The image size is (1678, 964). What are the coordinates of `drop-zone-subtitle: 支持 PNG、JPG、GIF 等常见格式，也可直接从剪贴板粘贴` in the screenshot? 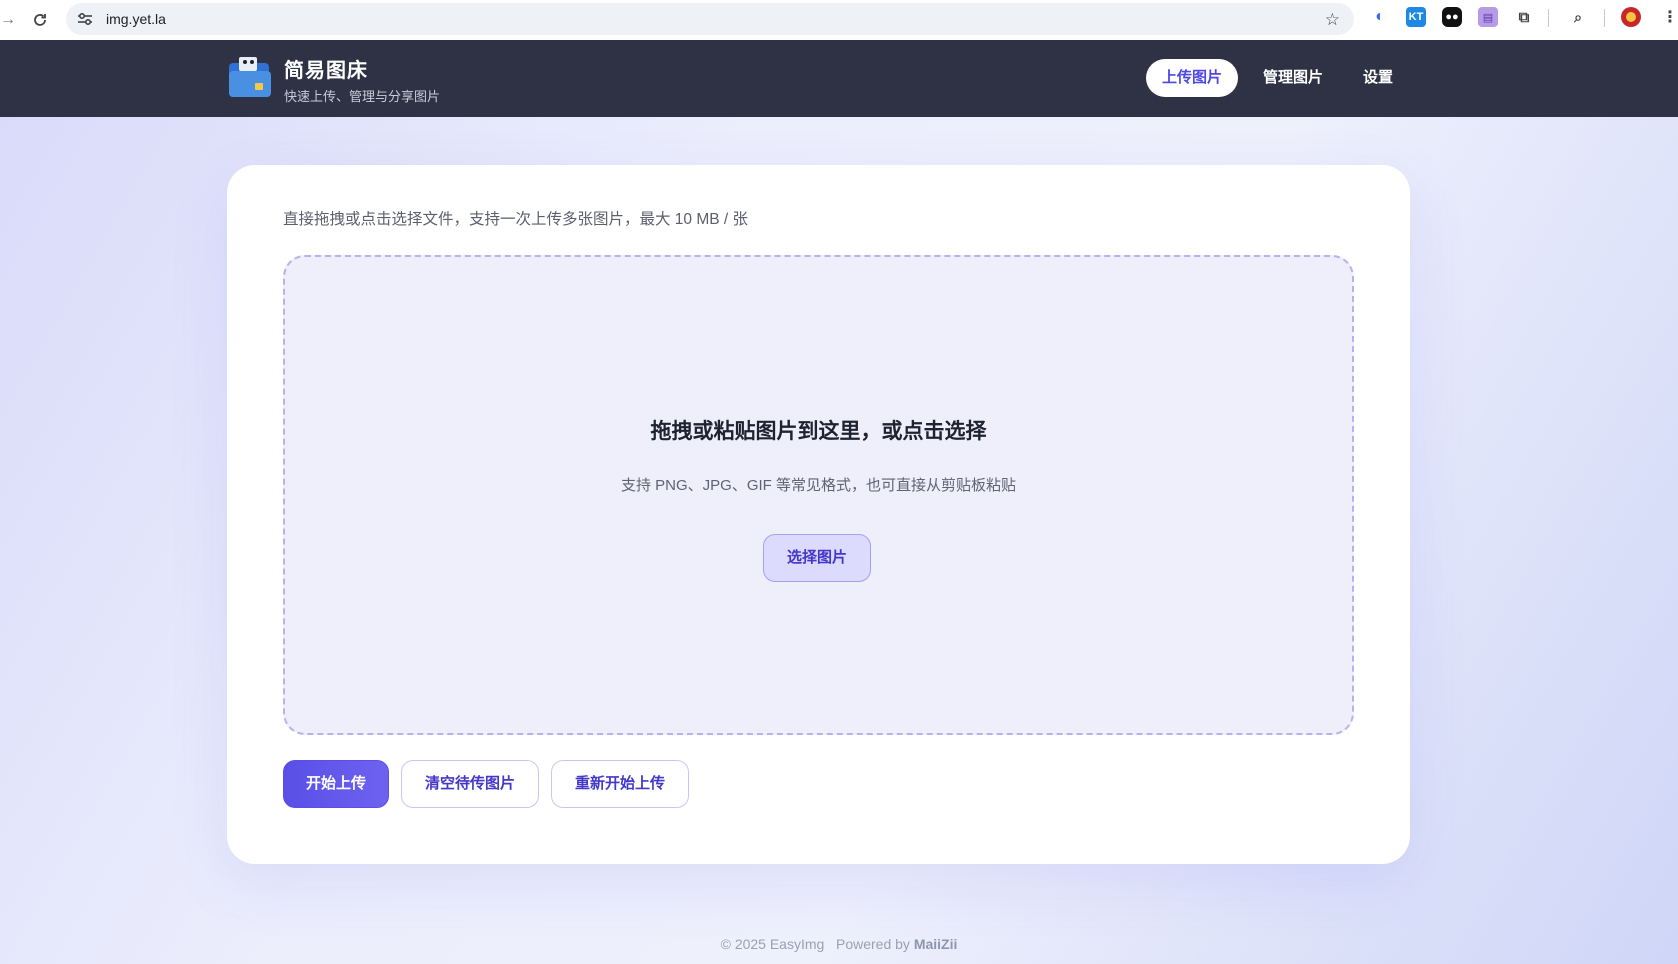 It's located at (818, 485).